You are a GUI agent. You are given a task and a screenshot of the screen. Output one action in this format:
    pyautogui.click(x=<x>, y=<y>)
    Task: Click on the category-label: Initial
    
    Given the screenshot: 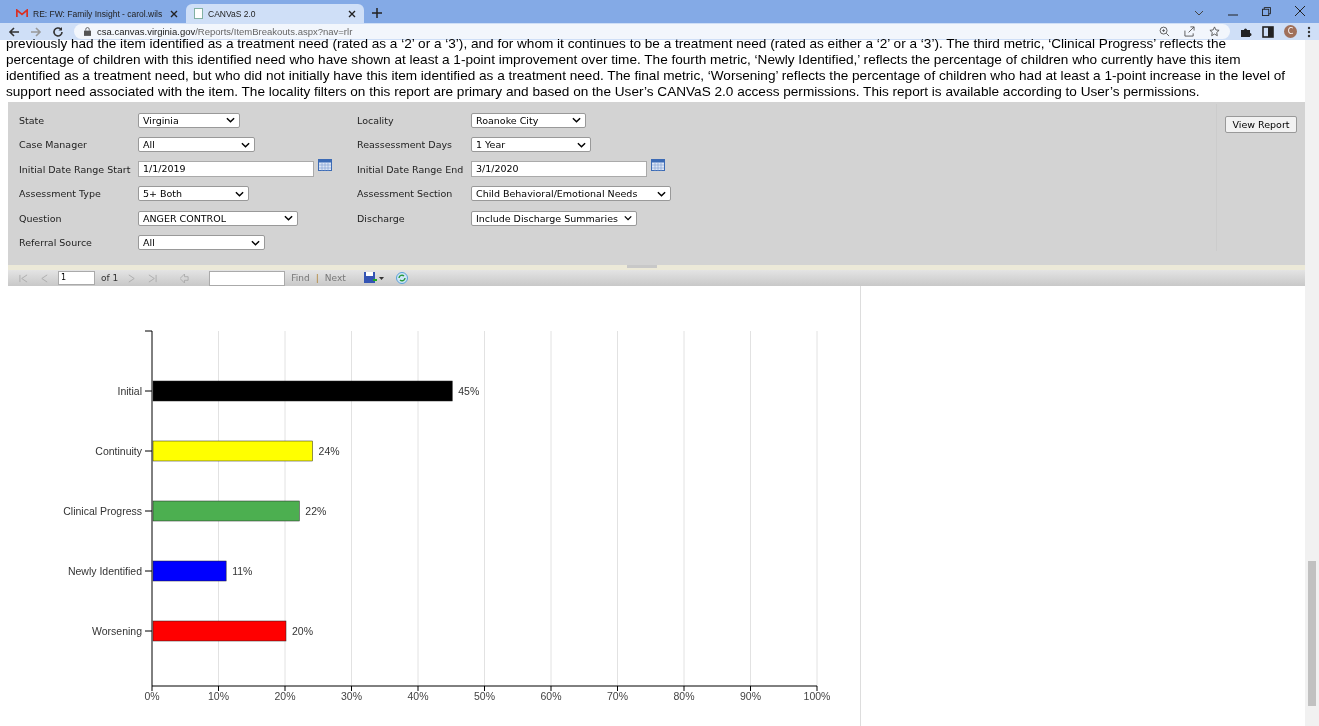 What is the action you would take?
    pyautogui.click(x=129, y=391)
    